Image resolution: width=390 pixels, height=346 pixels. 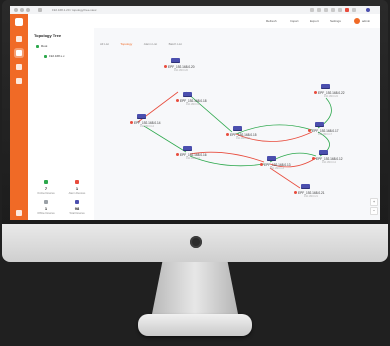 What do you see at coordinates (314, 21) in the screenshot?
I see `export-button: Export` at bounding box center [314, 21].